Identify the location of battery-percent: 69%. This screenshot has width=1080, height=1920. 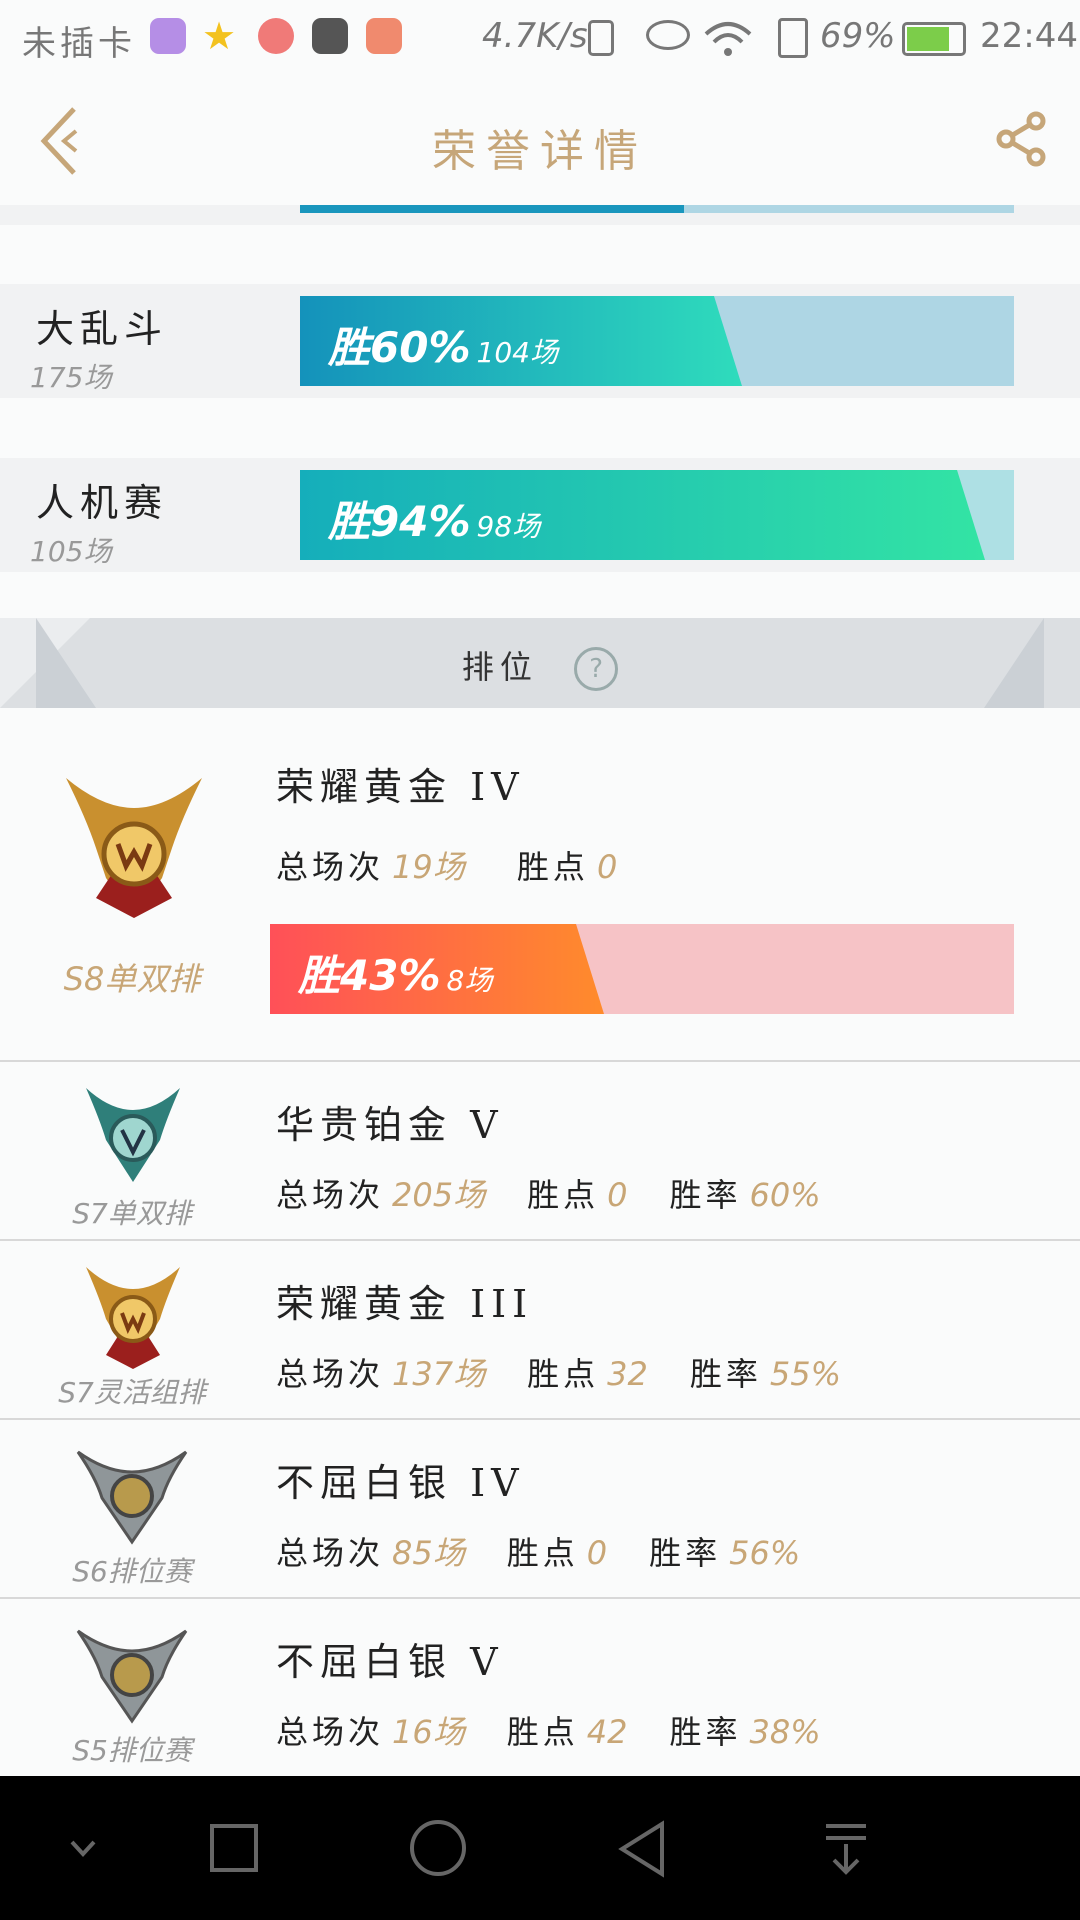
(858, 36).